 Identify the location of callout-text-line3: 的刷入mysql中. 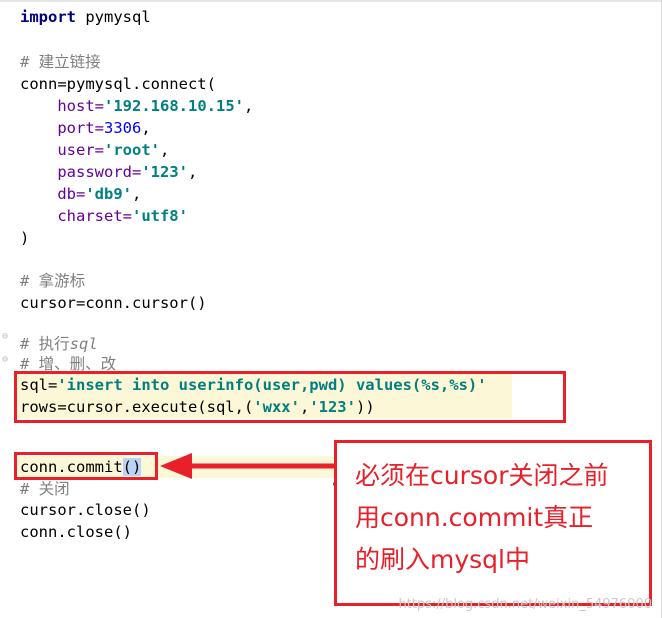
(442, 559).